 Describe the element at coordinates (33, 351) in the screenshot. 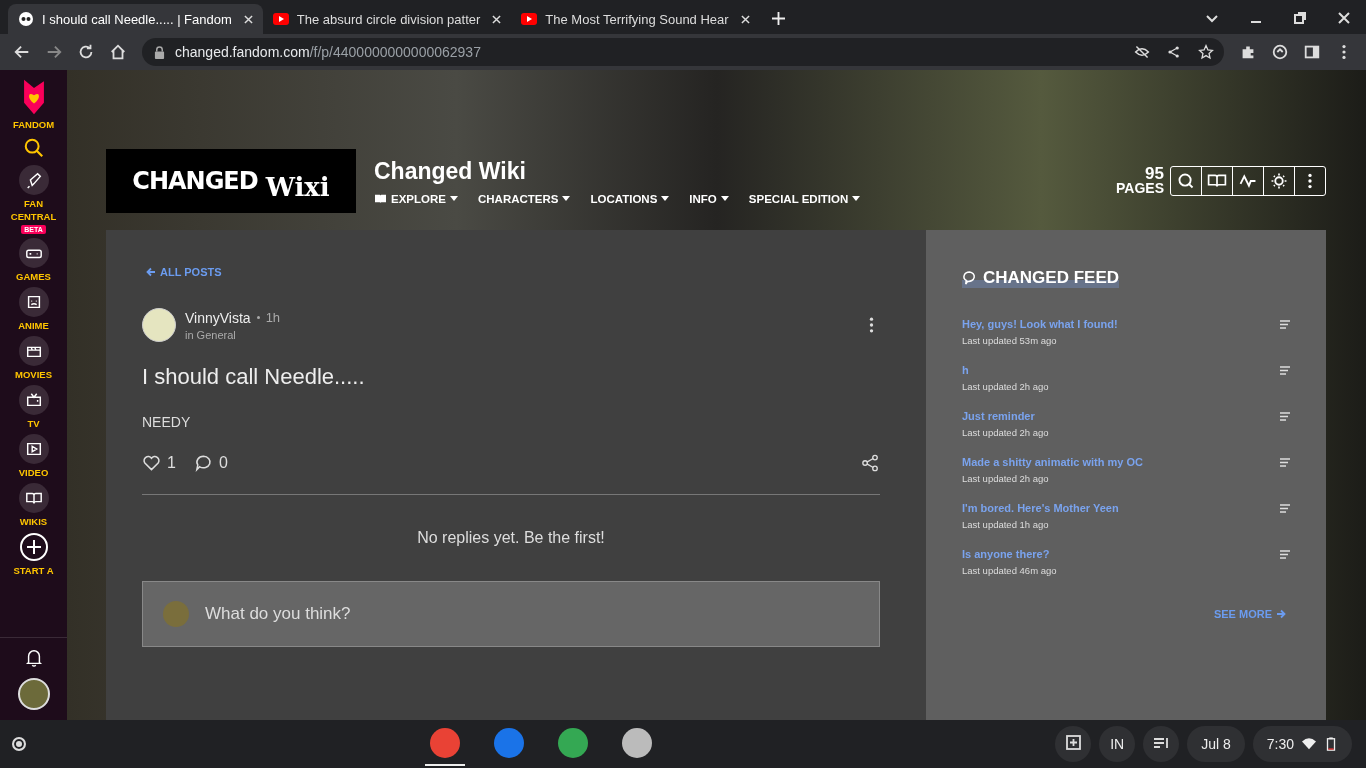

I see `clapperboard-icon` at that location.